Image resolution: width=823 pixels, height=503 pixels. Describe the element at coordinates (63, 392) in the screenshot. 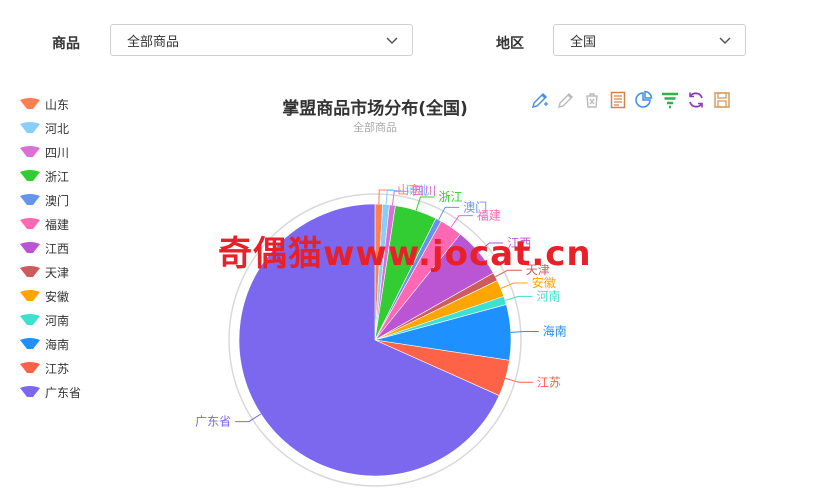

I see `legend-label: 广东省` at that location.